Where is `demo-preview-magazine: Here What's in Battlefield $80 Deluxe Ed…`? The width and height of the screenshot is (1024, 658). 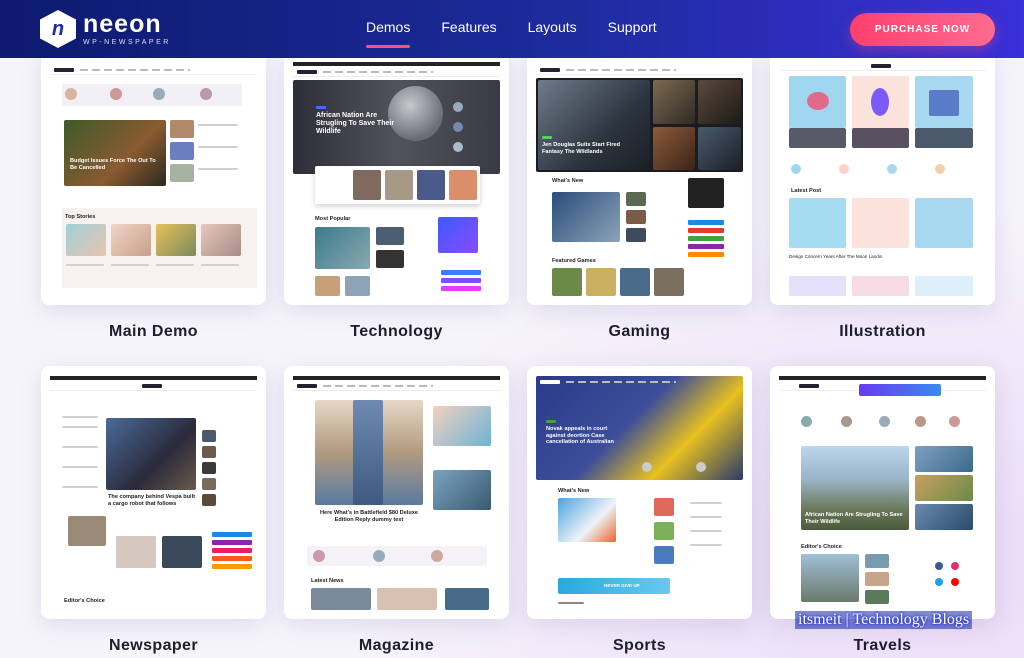
demo-preview-magazine: Here What's in Battlefield $80 Deluxe Ed… is located at coordinates (396, 488).